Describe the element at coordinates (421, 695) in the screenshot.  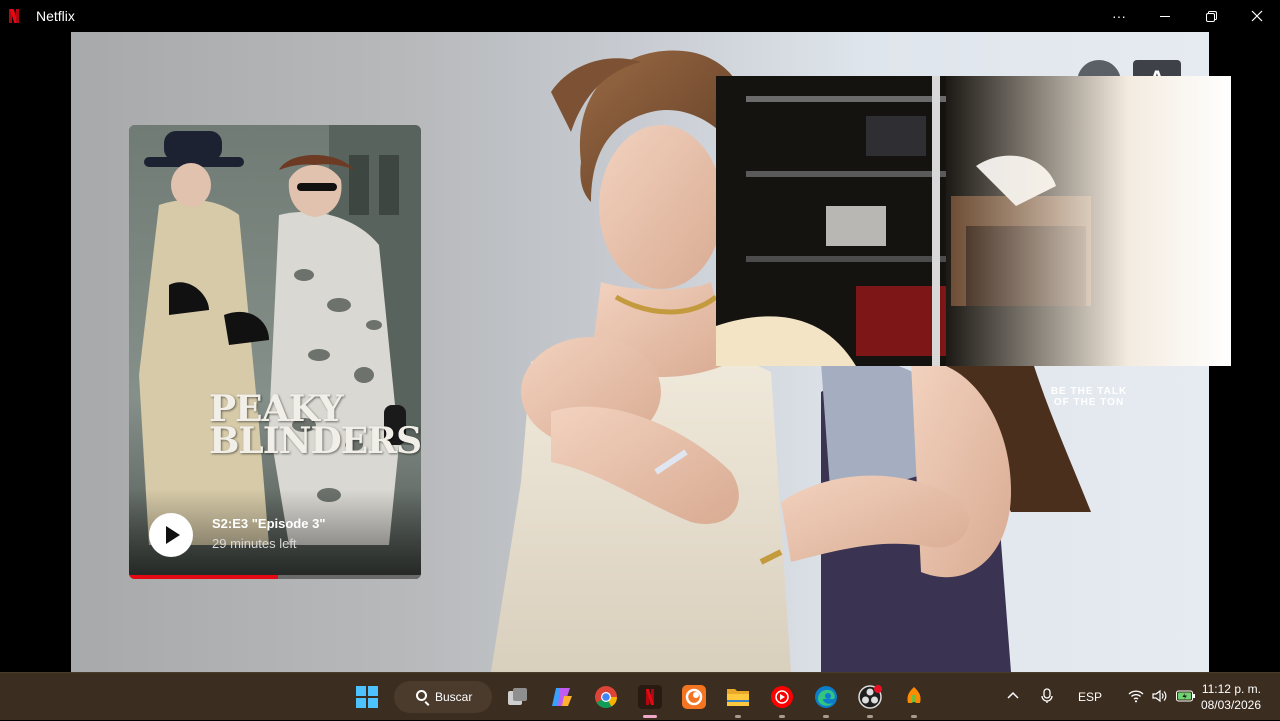
I see `search-icon` at that location.